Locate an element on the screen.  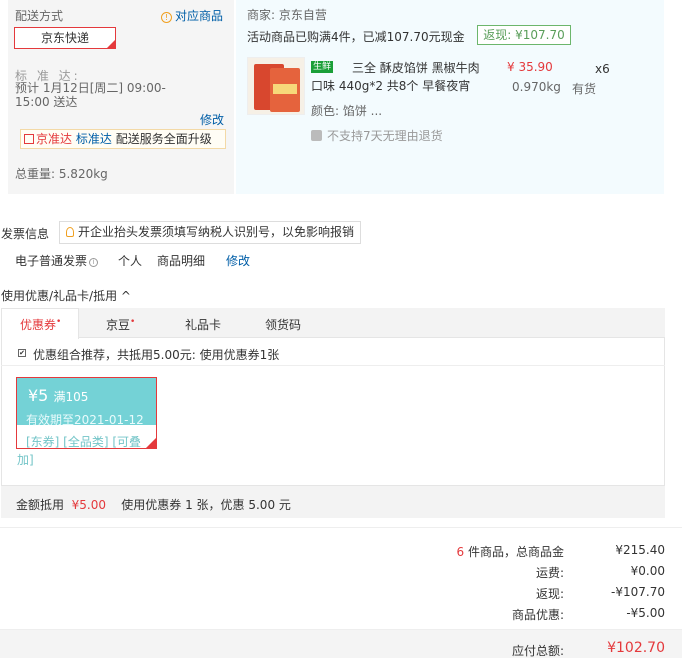
tab-coupon-label: 优惠券 is located at coordinates (38, 325).